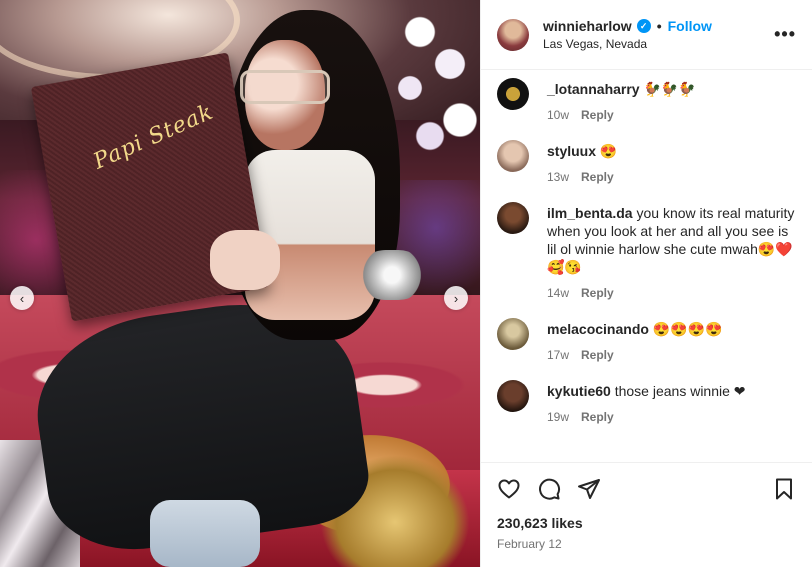 This screenshot has height=567, width=812. I want to click on commenter-username: _lotannaharry, so click(593, 89).